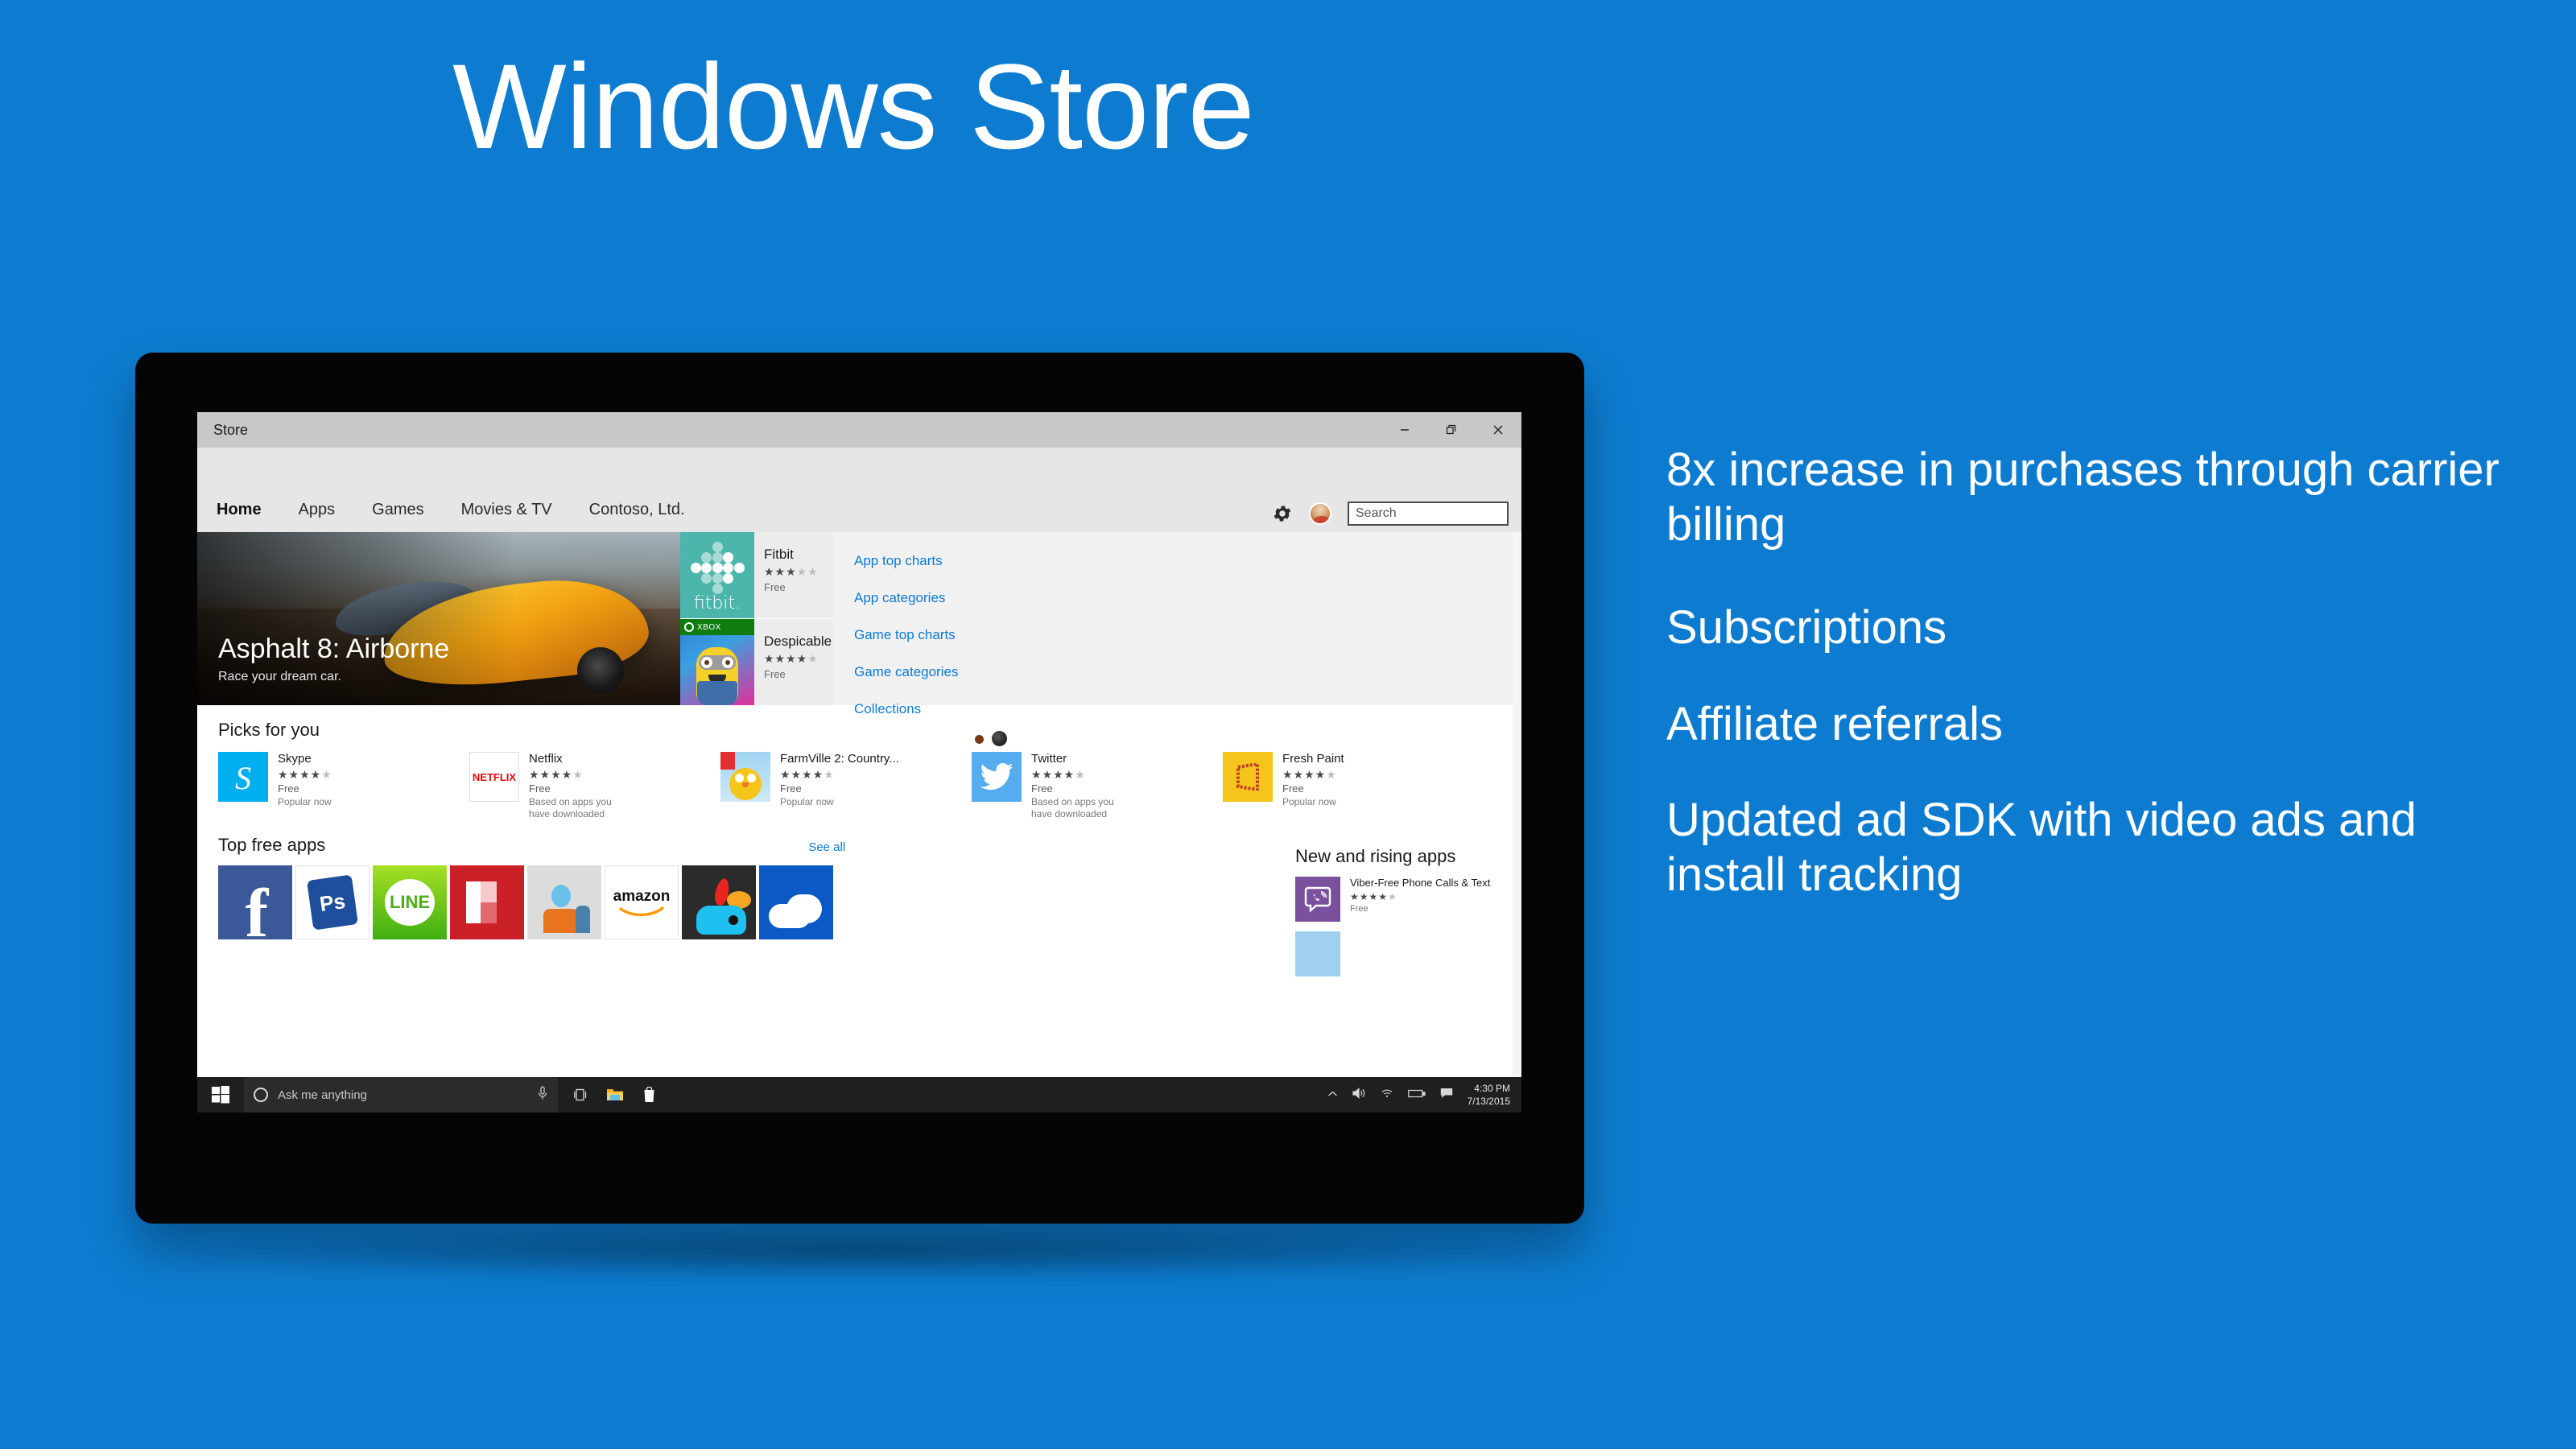 This screenshot has width=2576, height=1449. Describe the element at coordinates (1416, 1095) in the screenshot. I see `battery-icon` at that location.